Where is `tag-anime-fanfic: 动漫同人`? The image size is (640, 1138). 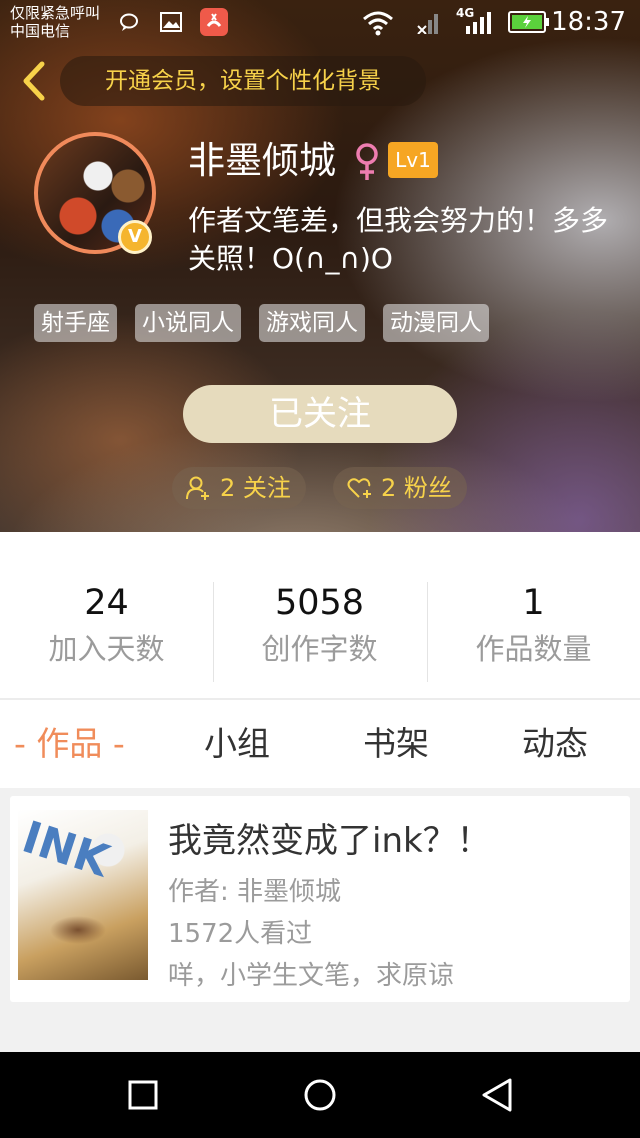 tag-anime-fanfic: 动漫同人 is located at coordinates (436, 323).